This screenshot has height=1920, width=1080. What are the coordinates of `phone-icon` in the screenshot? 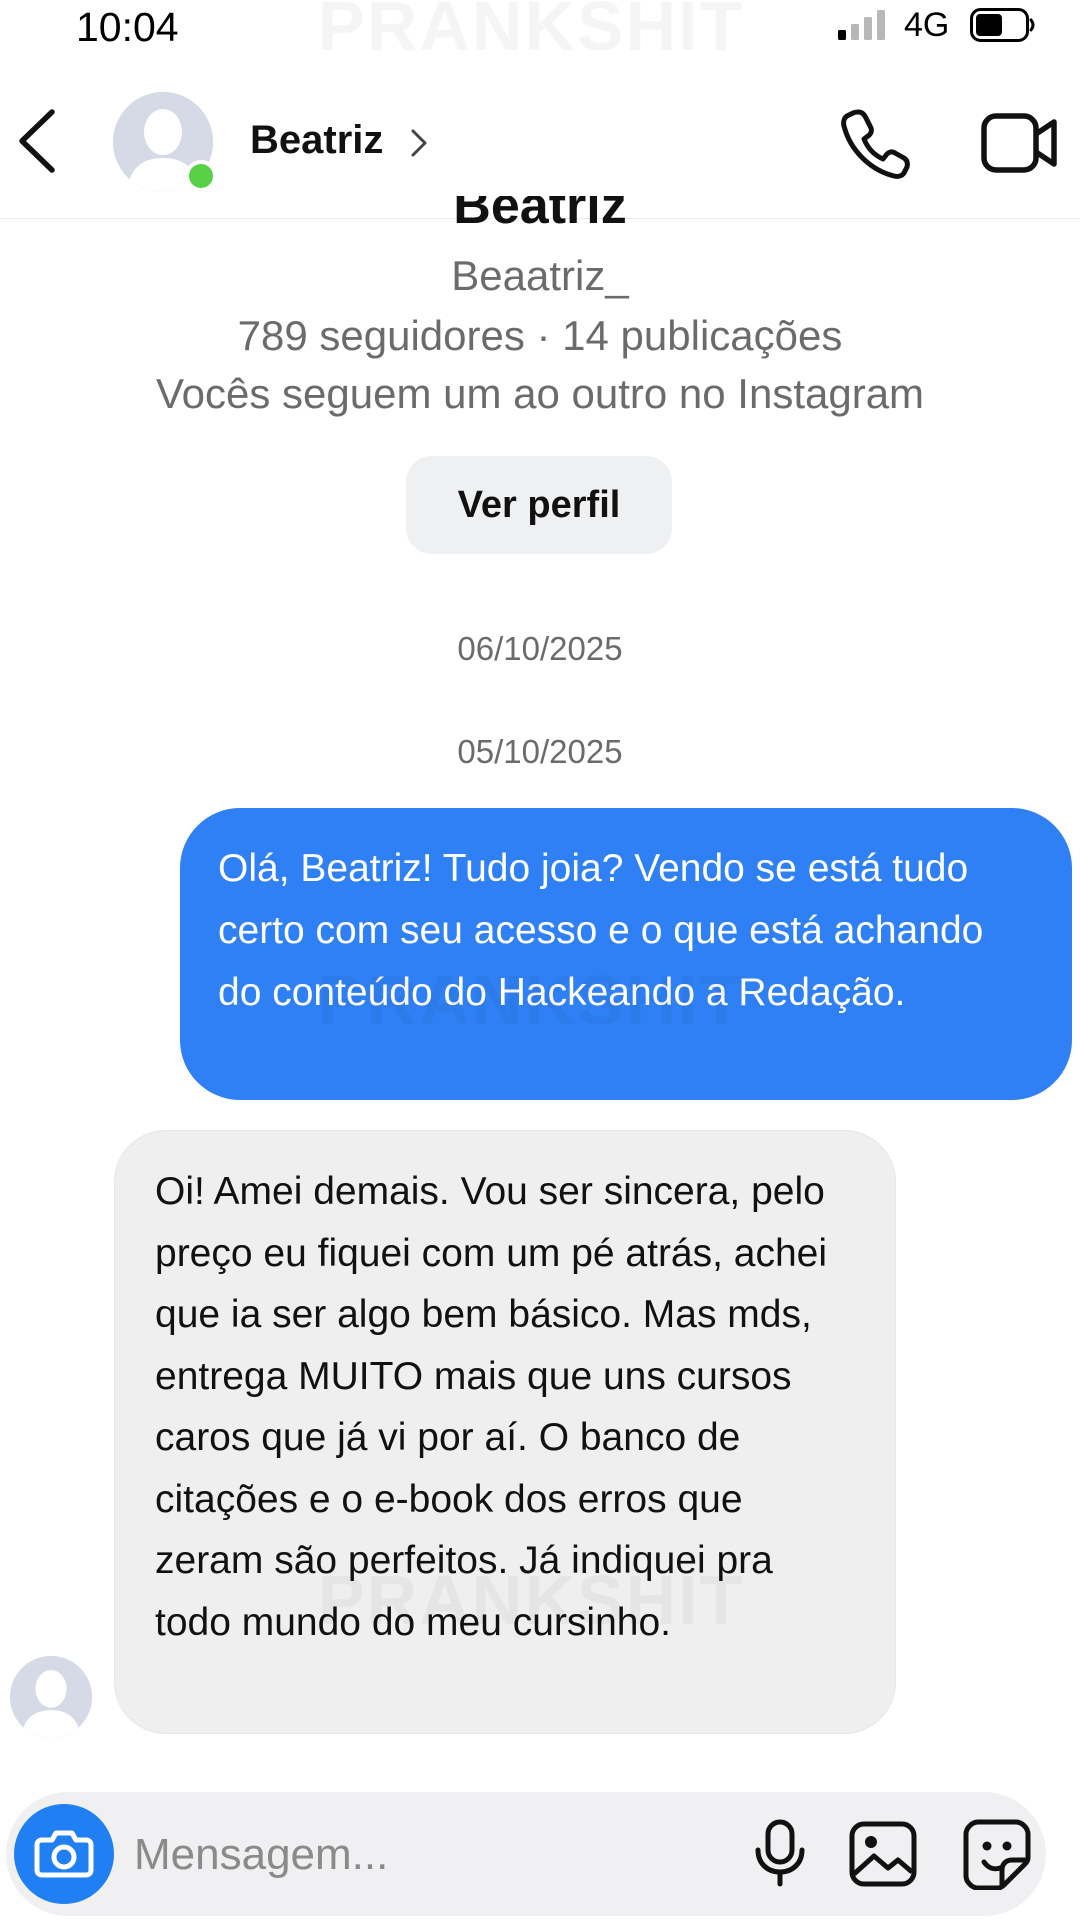 It's located at (875, 143).